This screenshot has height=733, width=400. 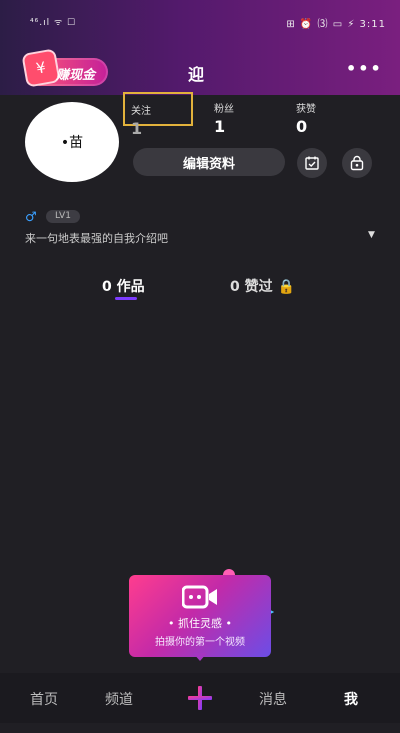 I want to click on privacy-button, so click(x=357, y=163).